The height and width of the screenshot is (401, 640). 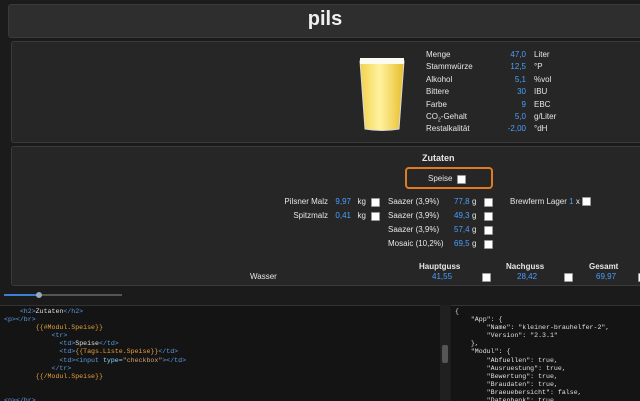 What do you see at coordinates (449, 67) in the screenshot?
I see `spec-label: Stammwürze` at bounding box center [449, 67].